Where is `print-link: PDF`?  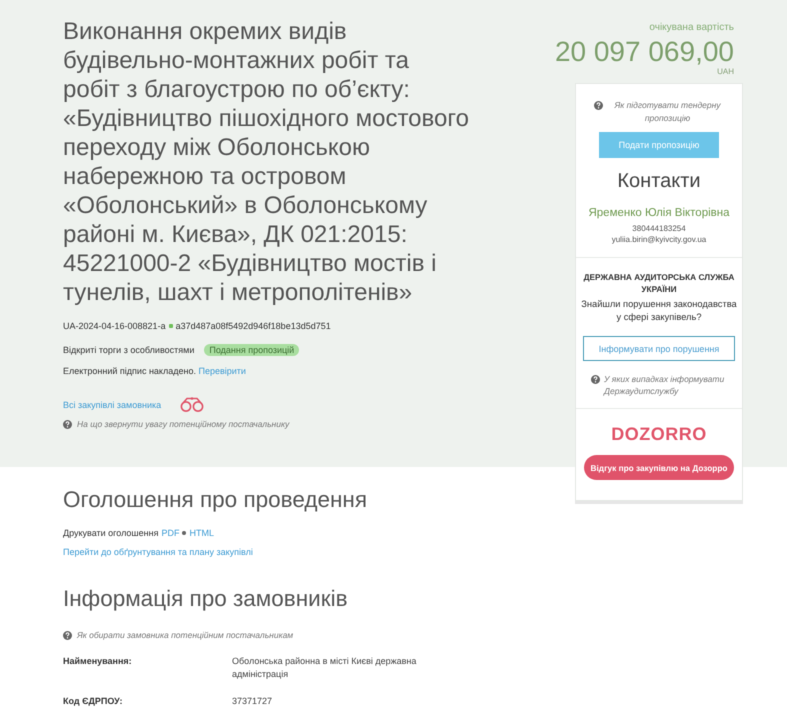
print-link: PDF is located at coordinates (170, 533).